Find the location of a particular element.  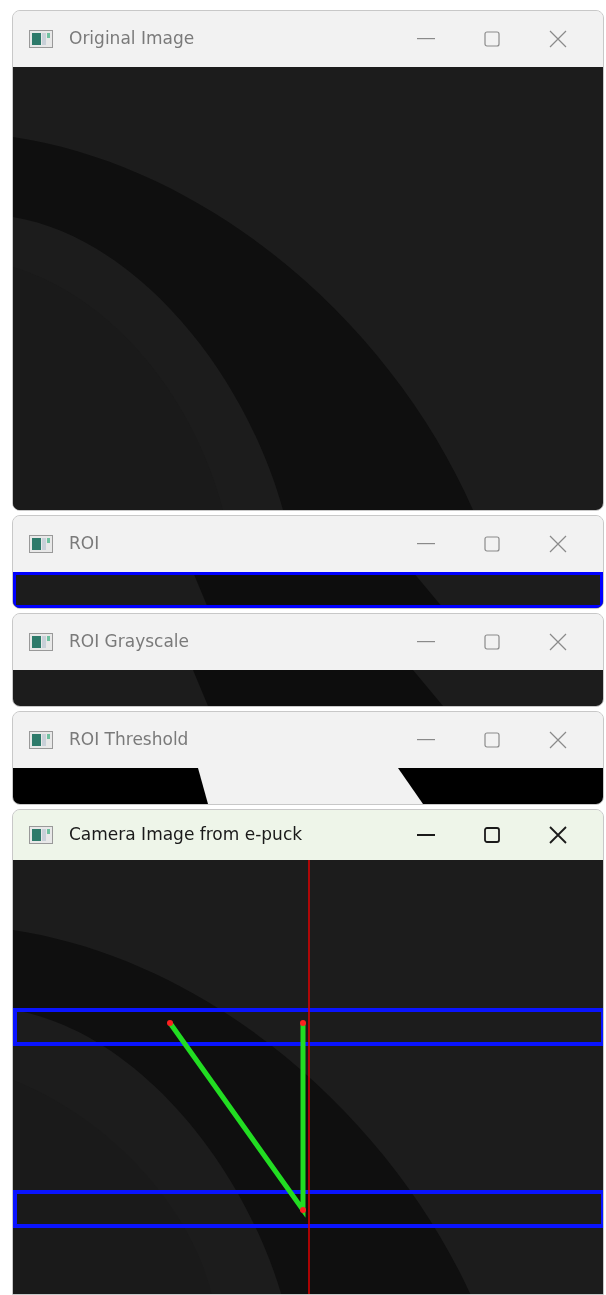

window-title: ROI is located at coordinates (84, 544).